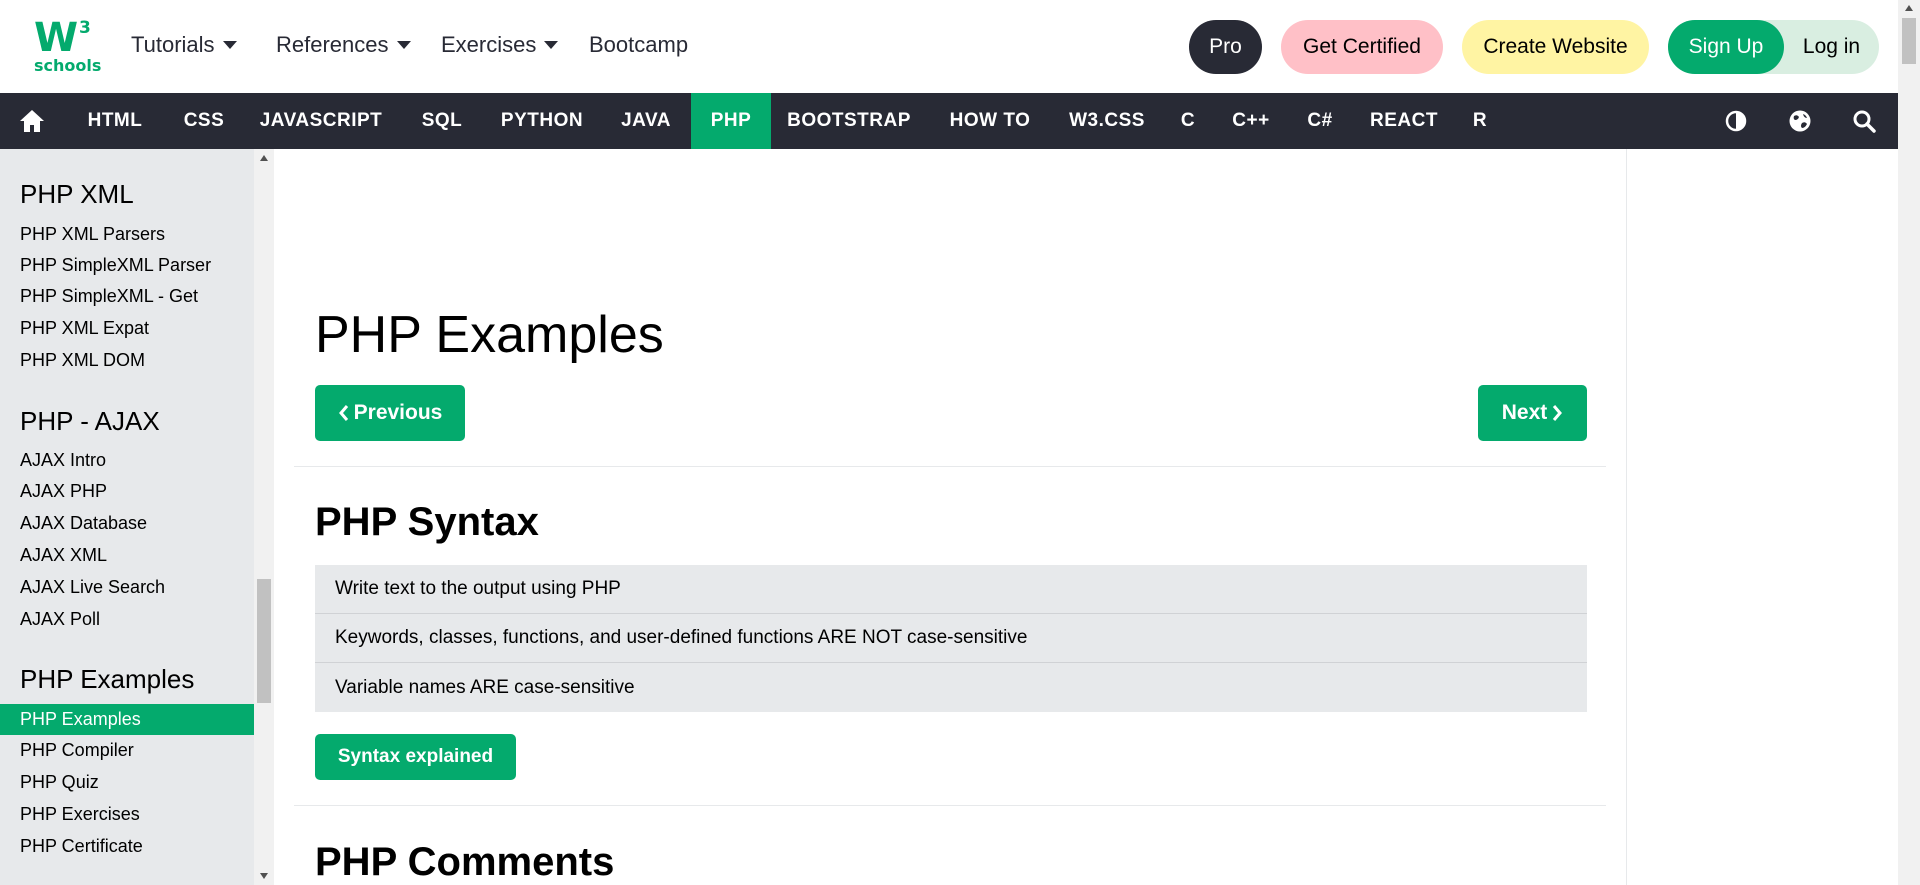 This screenshot has width=1920, height=885. Describe the element at coordinates (1558, 413) in the screenshot. I see `chevron-right-icon` at that location.